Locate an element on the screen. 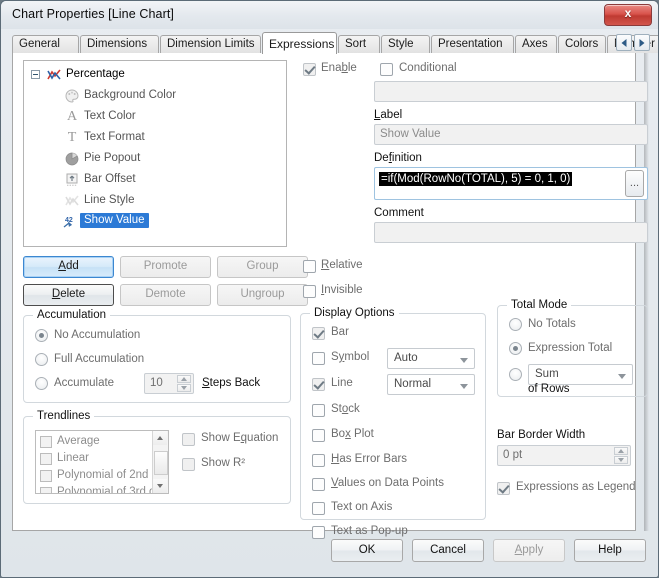 The image size is (659, 578). trendline-label: Polynomial of 2nd d is located at coordinates (108, 475).